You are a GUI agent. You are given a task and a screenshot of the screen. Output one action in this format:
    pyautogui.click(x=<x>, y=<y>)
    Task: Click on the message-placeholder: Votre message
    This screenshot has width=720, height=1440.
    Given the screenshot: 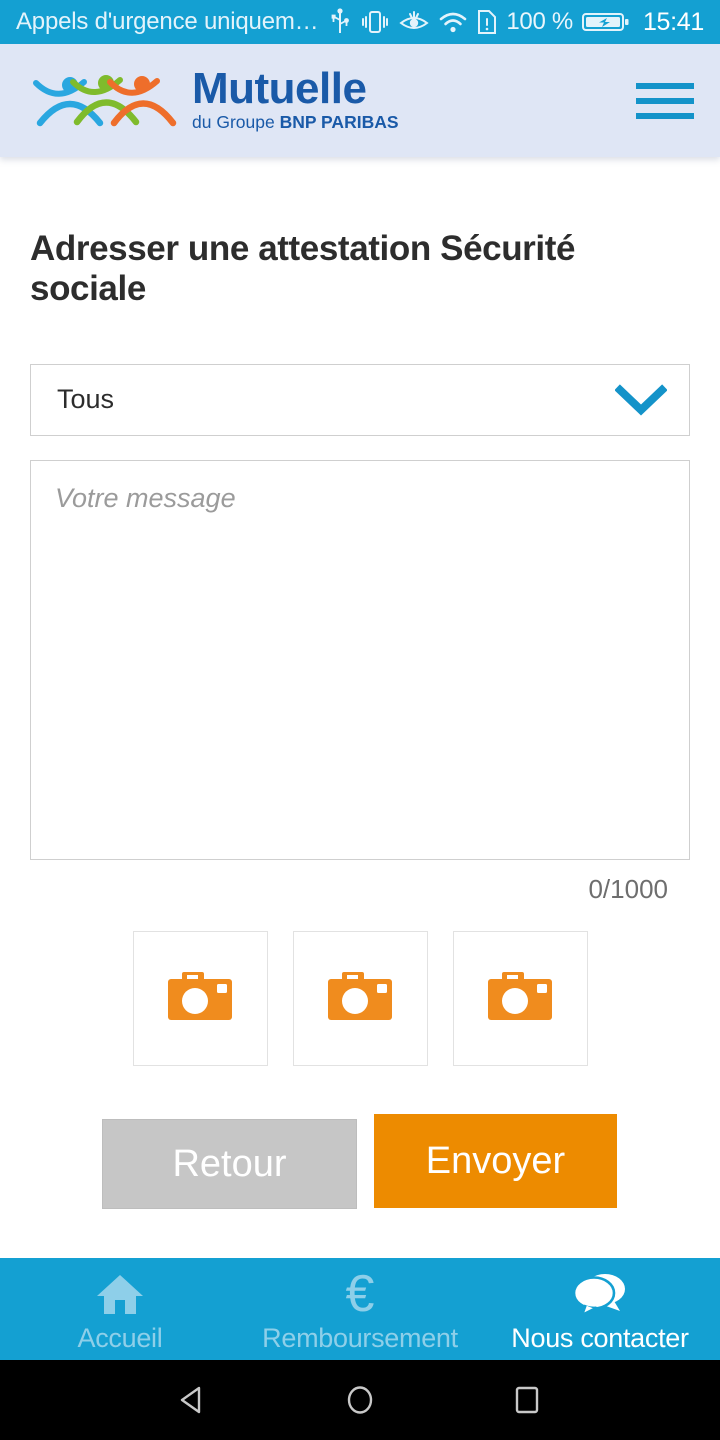 What is the action you would take?
    pyautogui.click(x=145, y=497)
    